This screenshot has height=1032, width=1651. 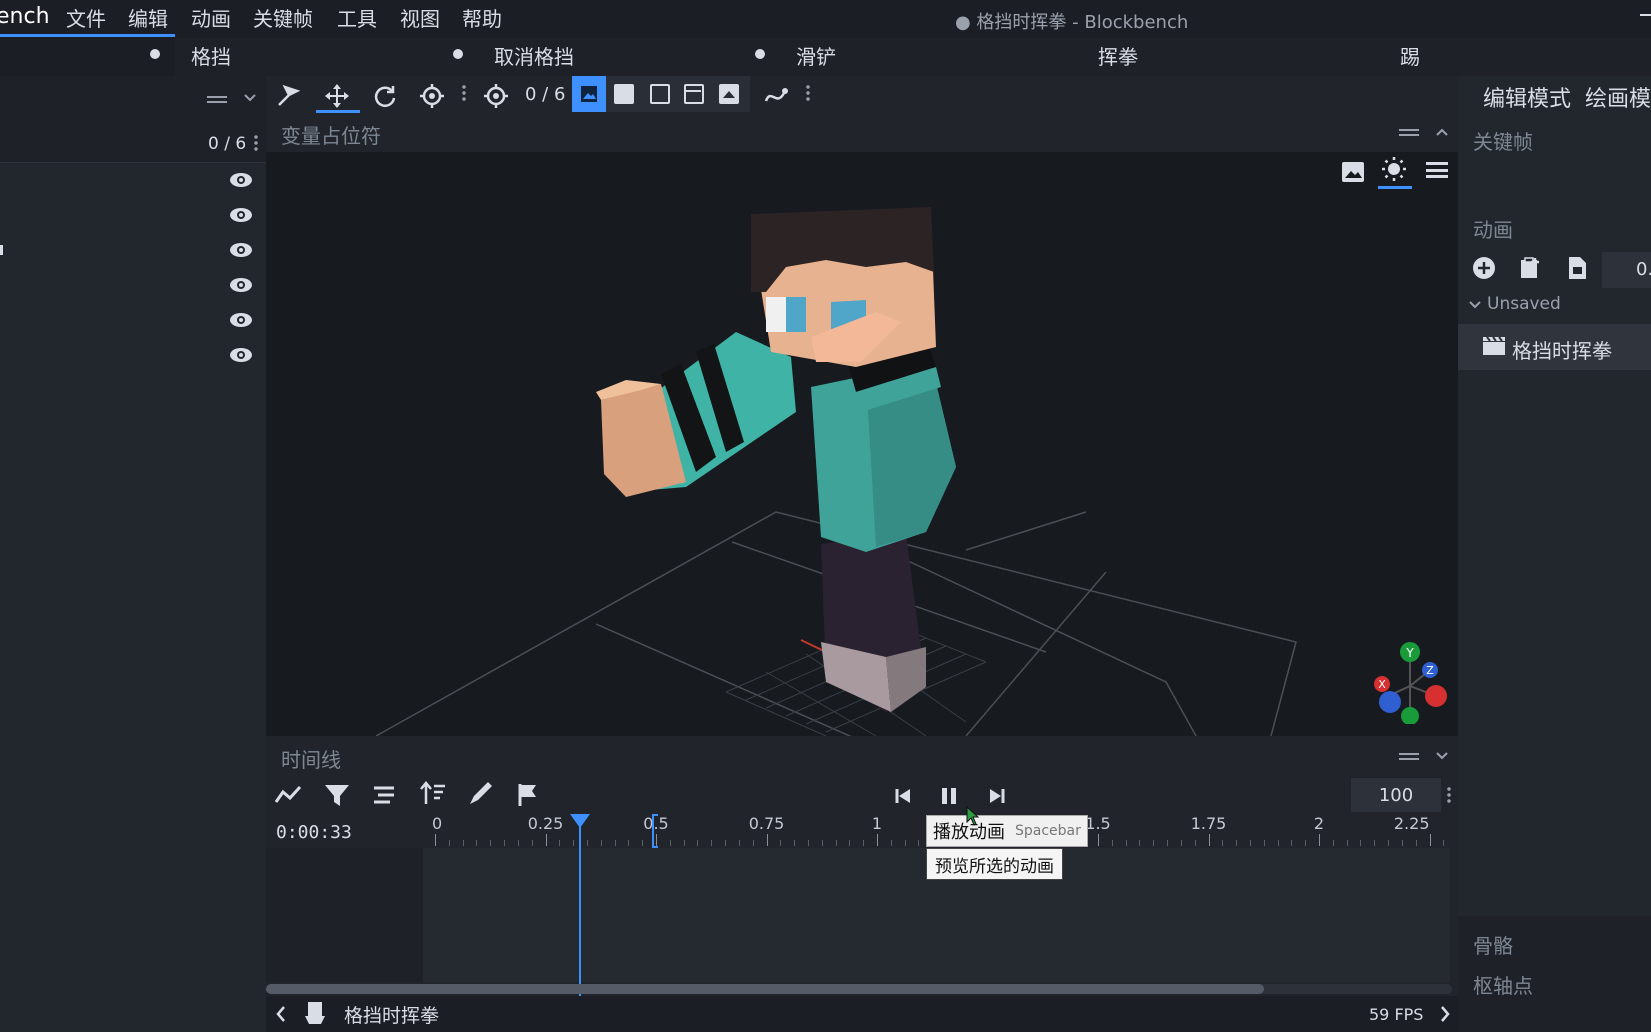 What do you see at coordinates (288, 96) in the screenshot?
I see `pivot-tool-icon` at bounding box center [288, 96].